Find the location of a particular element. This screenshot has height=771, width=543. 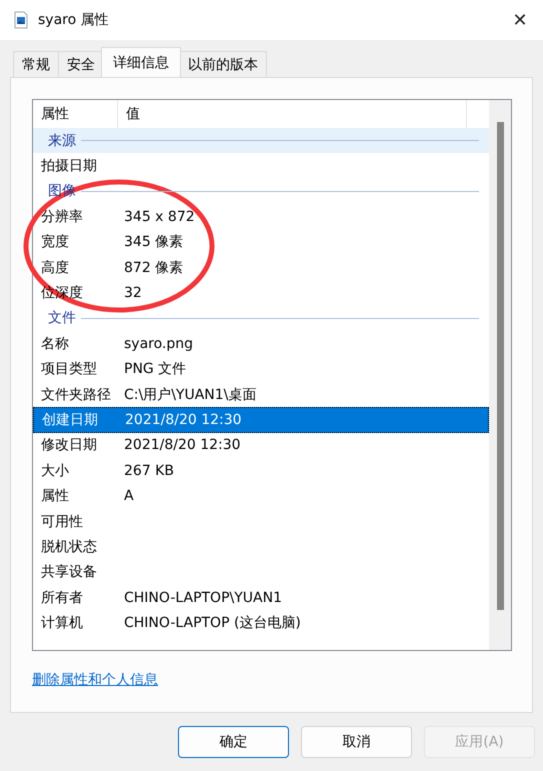

list-row: 属性 A is located at coordinates (261, 496).